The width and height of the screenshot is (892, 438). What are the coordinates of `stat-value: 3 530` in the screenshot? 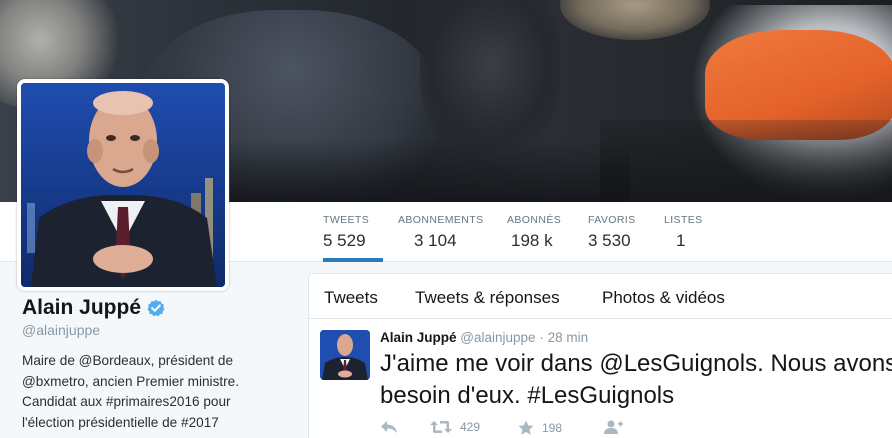 It's located at (609, 240).